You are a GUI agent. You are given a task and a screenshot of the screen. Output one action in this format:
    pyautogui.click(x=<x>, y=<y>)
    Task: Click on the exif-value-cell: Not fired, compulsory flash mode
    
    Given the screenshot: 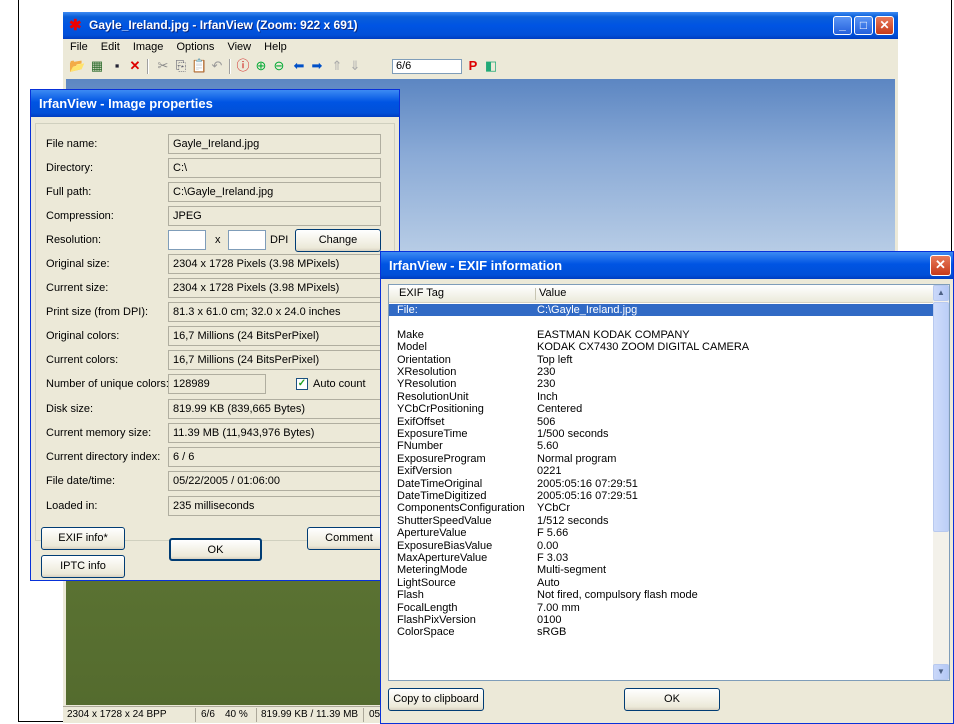 What is the action you would take?
    pyautogui.click(x=617, y=595)
    